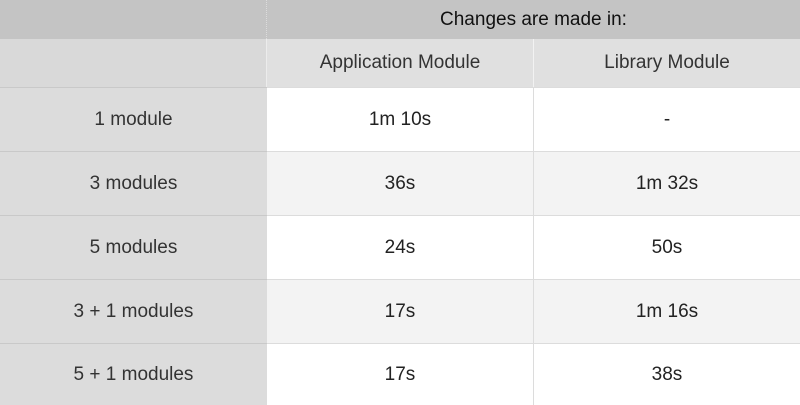 This screenshot has width=800, height=405. I want to click on table-cell-application: 24s, so click(400, 247).